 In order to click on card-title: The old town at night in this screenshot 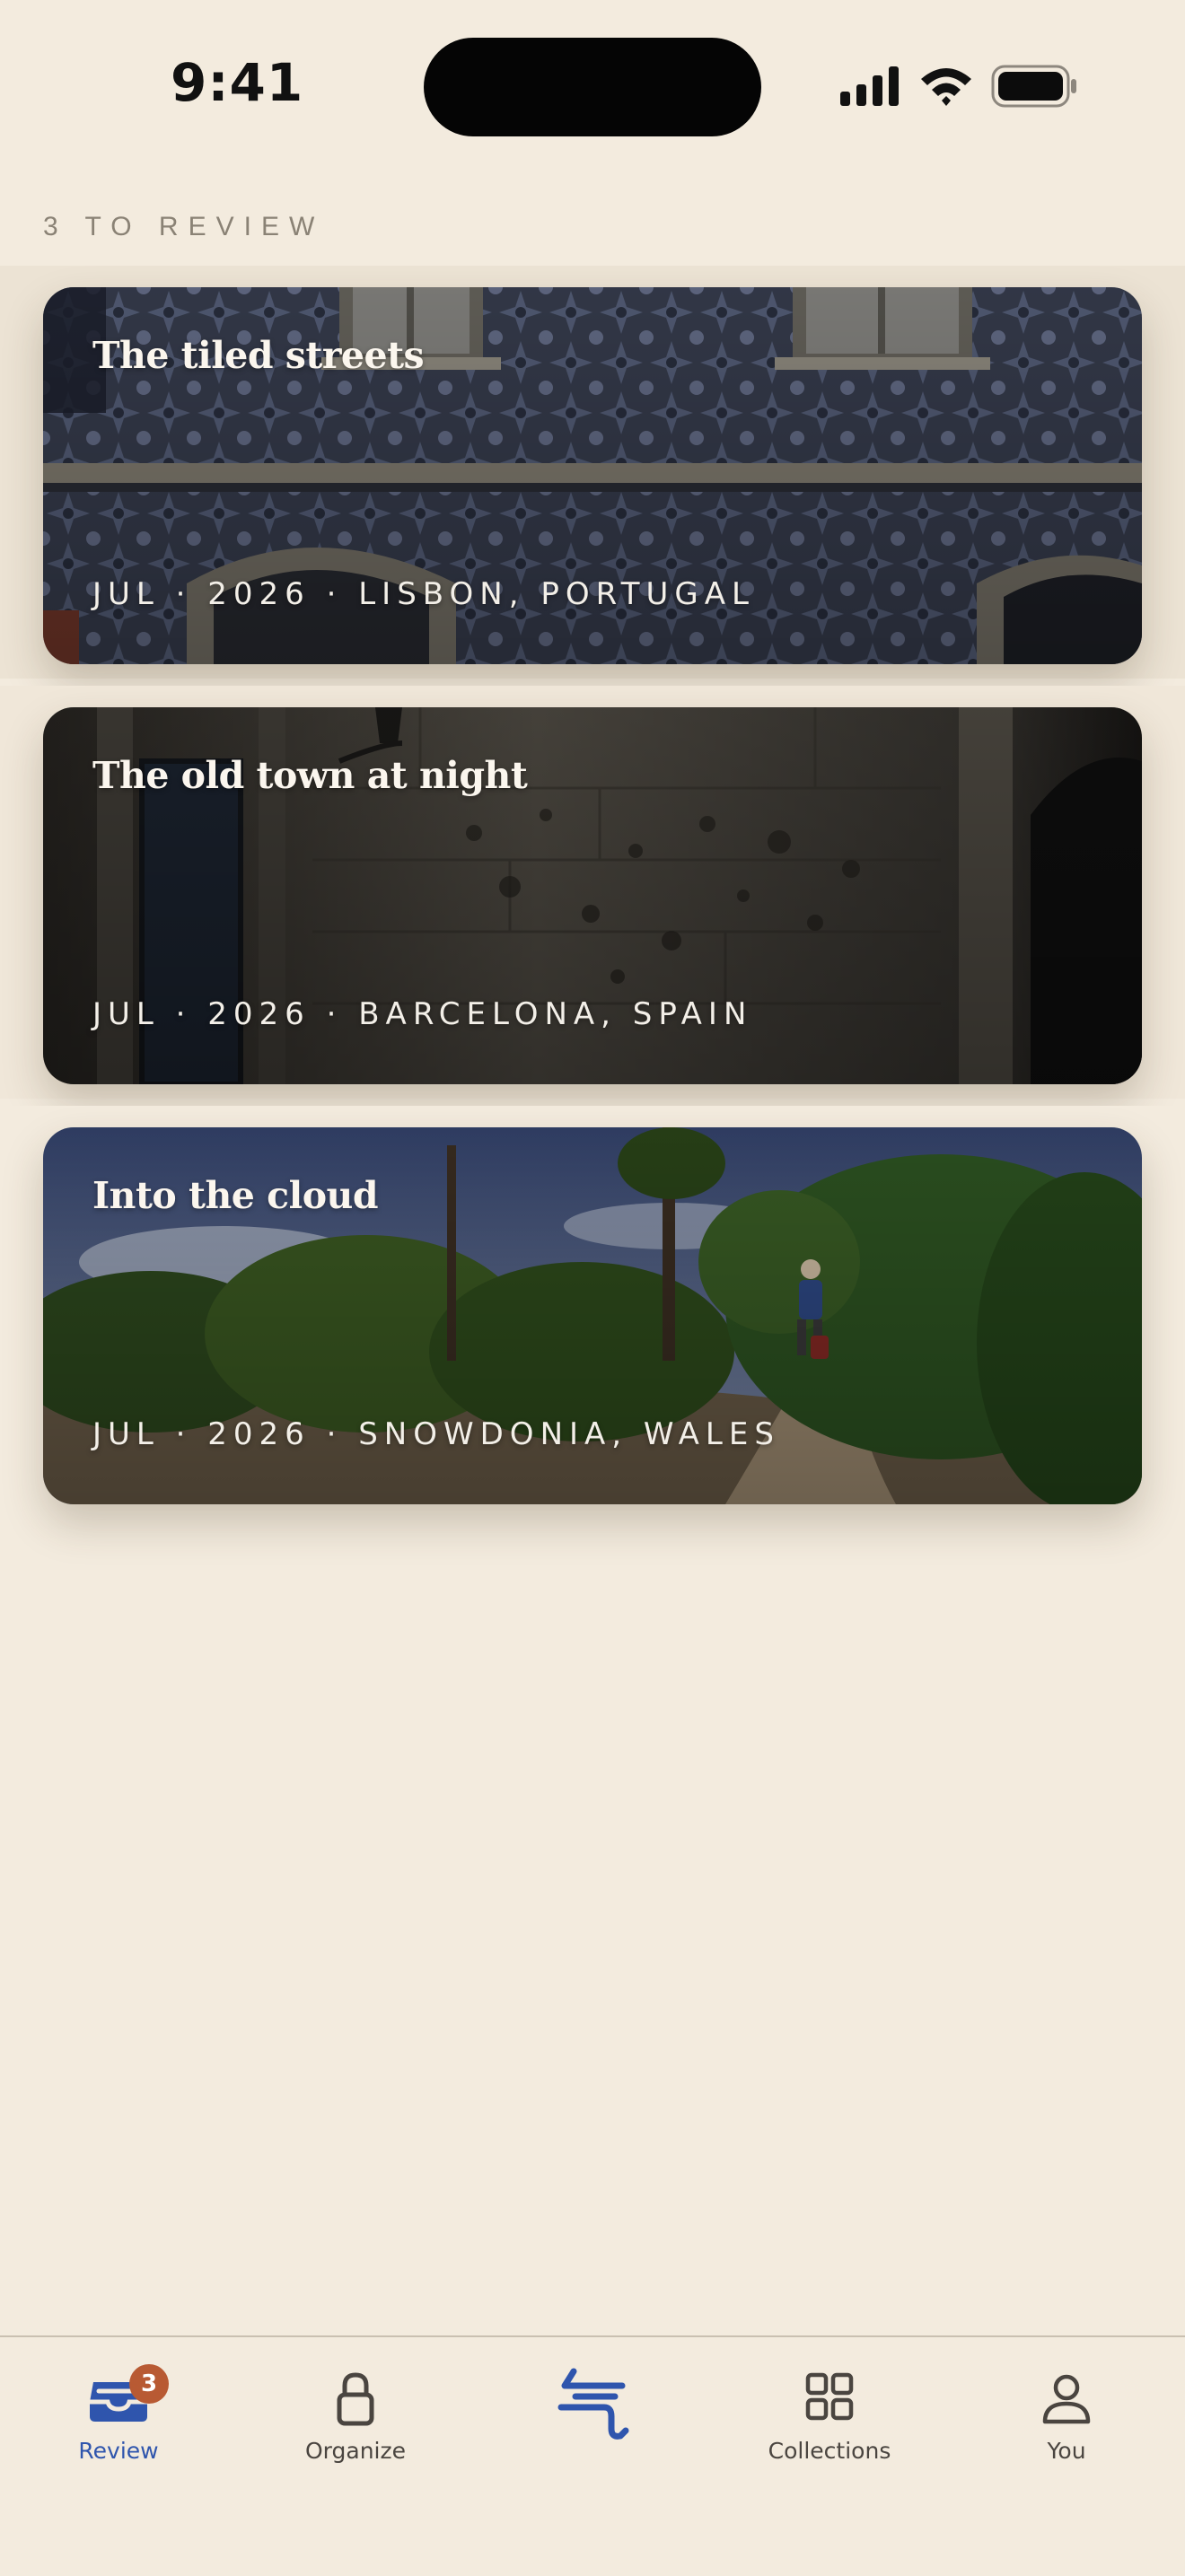, I will do `click(310, 775)`.